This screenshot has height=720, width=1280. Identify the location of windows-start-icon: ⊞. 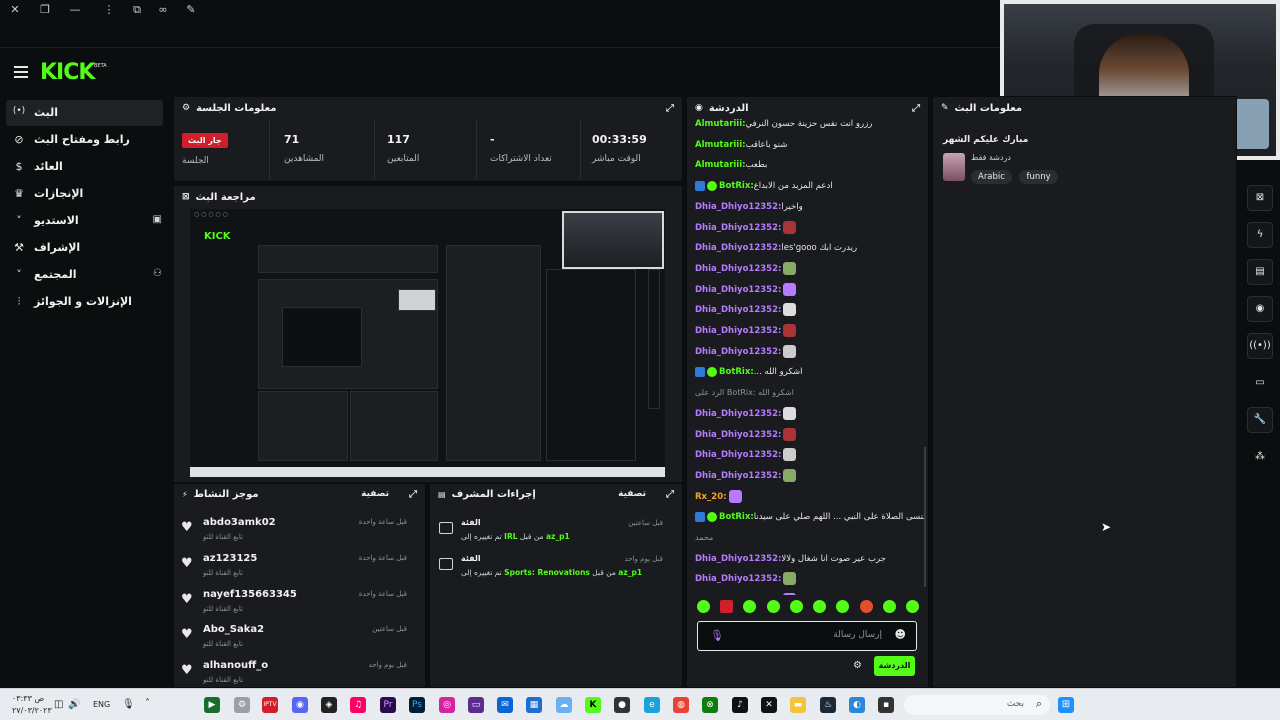
(1066, 705).